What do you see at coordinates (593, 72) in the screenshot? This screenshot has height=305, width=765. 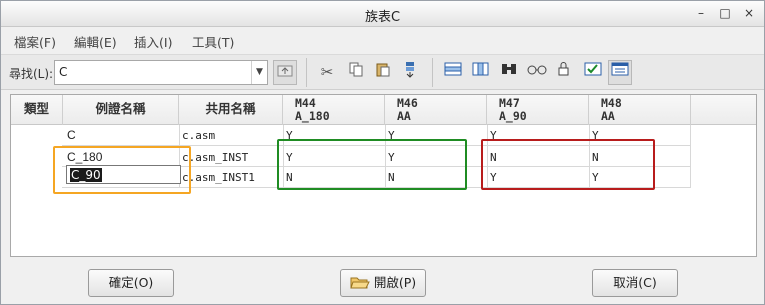 I see `check-table-icon` at bounding box center [593, 72].